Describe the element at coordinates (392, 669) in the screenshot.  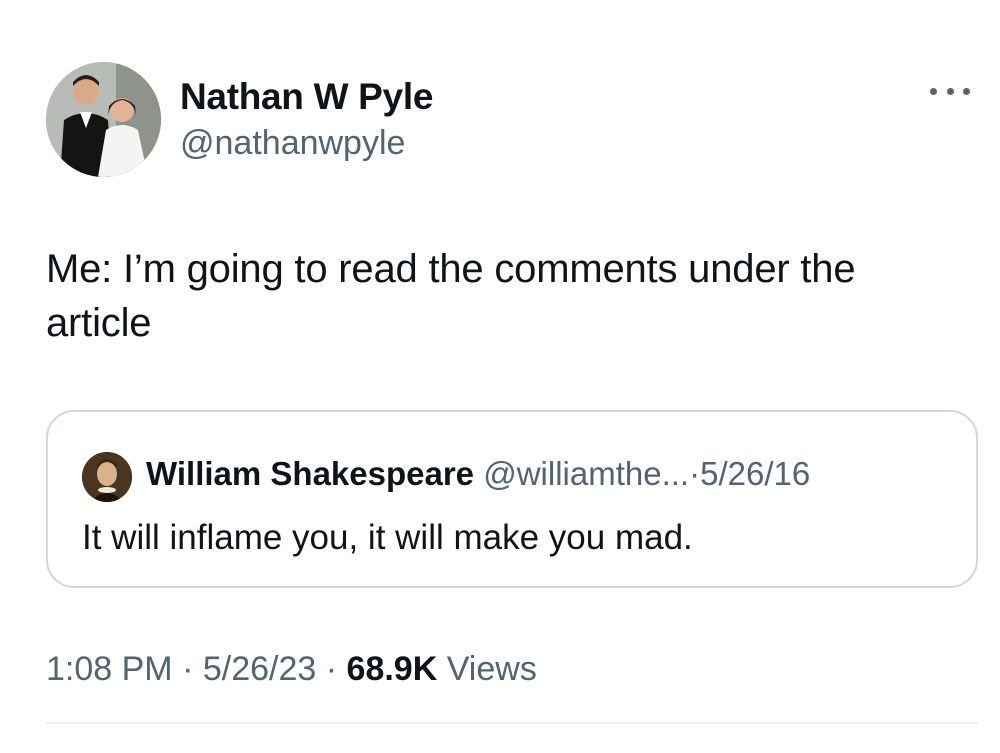
I see `views-count: 68.9K` at that location.